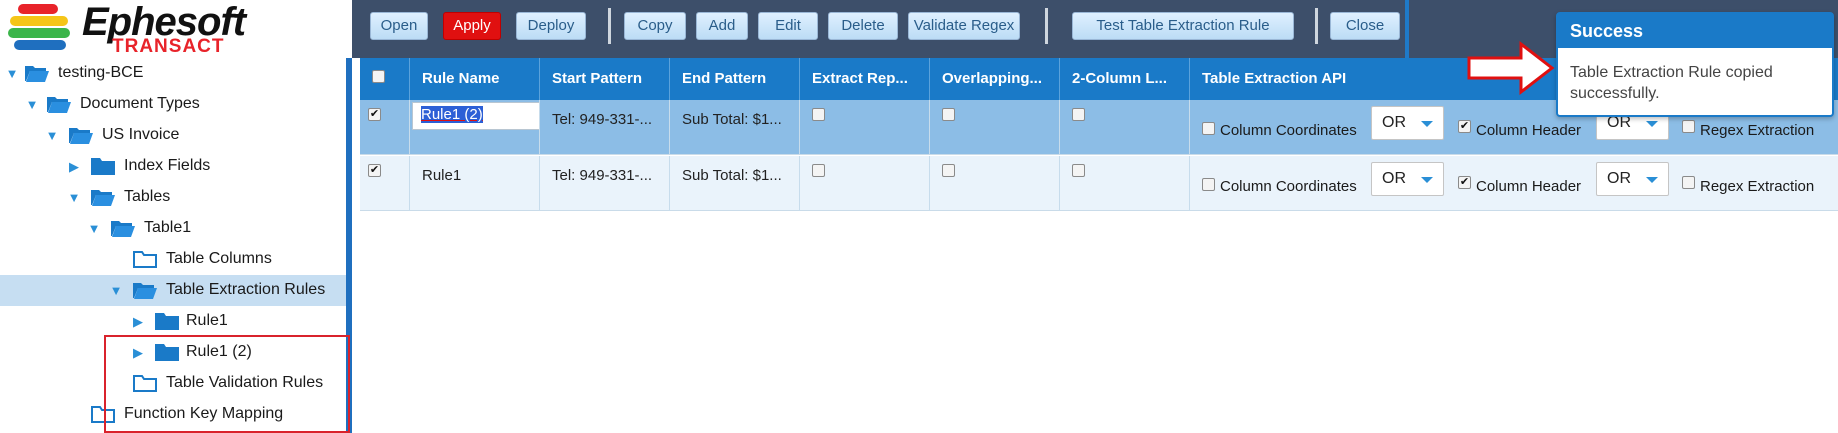 The image size is (1838, 433). Describe the element at coordinates (399, 26) in the screenshot. I see `open-button: Open` at that location.